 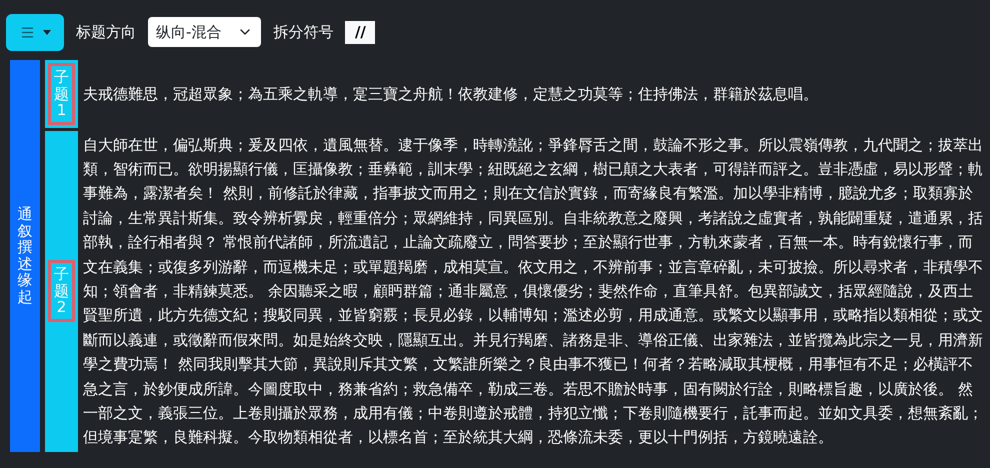 I want to click on subsection-title: 子题2, so click(x=61, y=291).